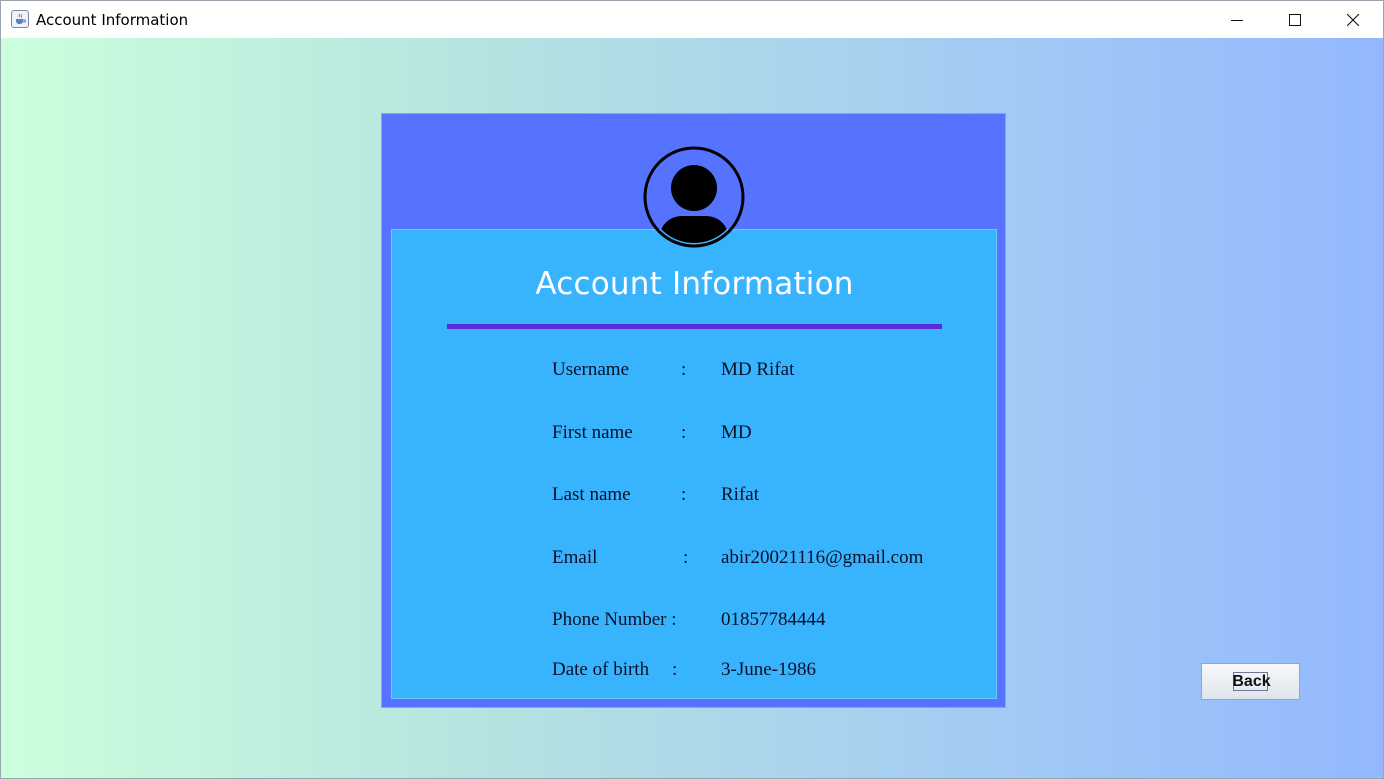 Image resolution: width=1384 pixels, height=779 pixels. What do you see at coordinates (591, 494) in the screenshot?
I see `field-label: Last name` at bounding box center [591, 494].